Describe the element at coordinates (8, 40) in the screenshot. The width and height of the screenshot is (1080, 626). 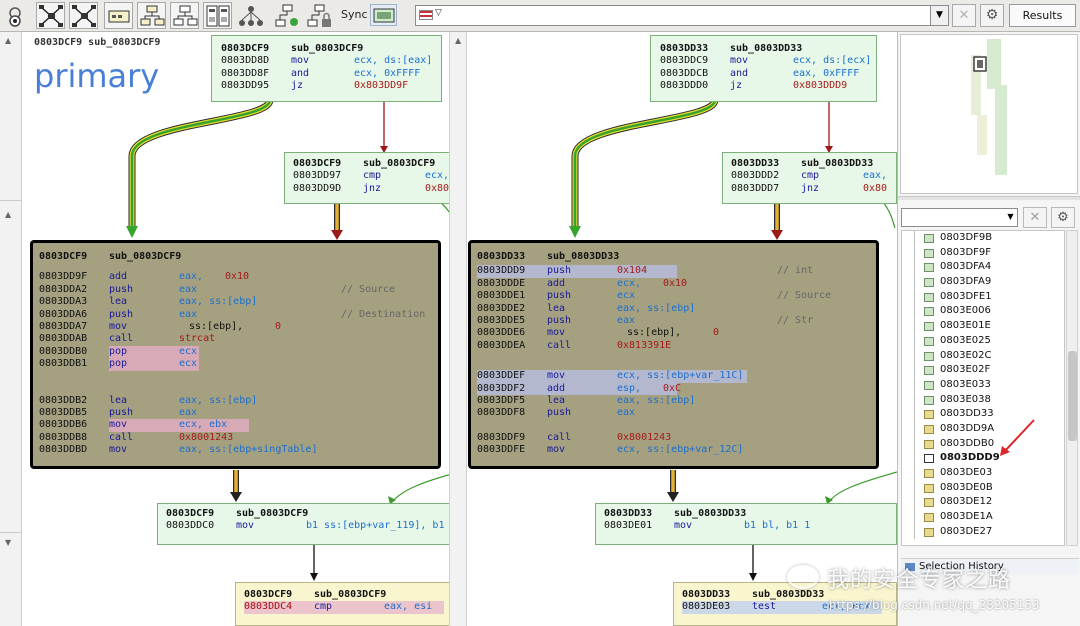
I see `gutter-collapse-icon: ▲` at that location.